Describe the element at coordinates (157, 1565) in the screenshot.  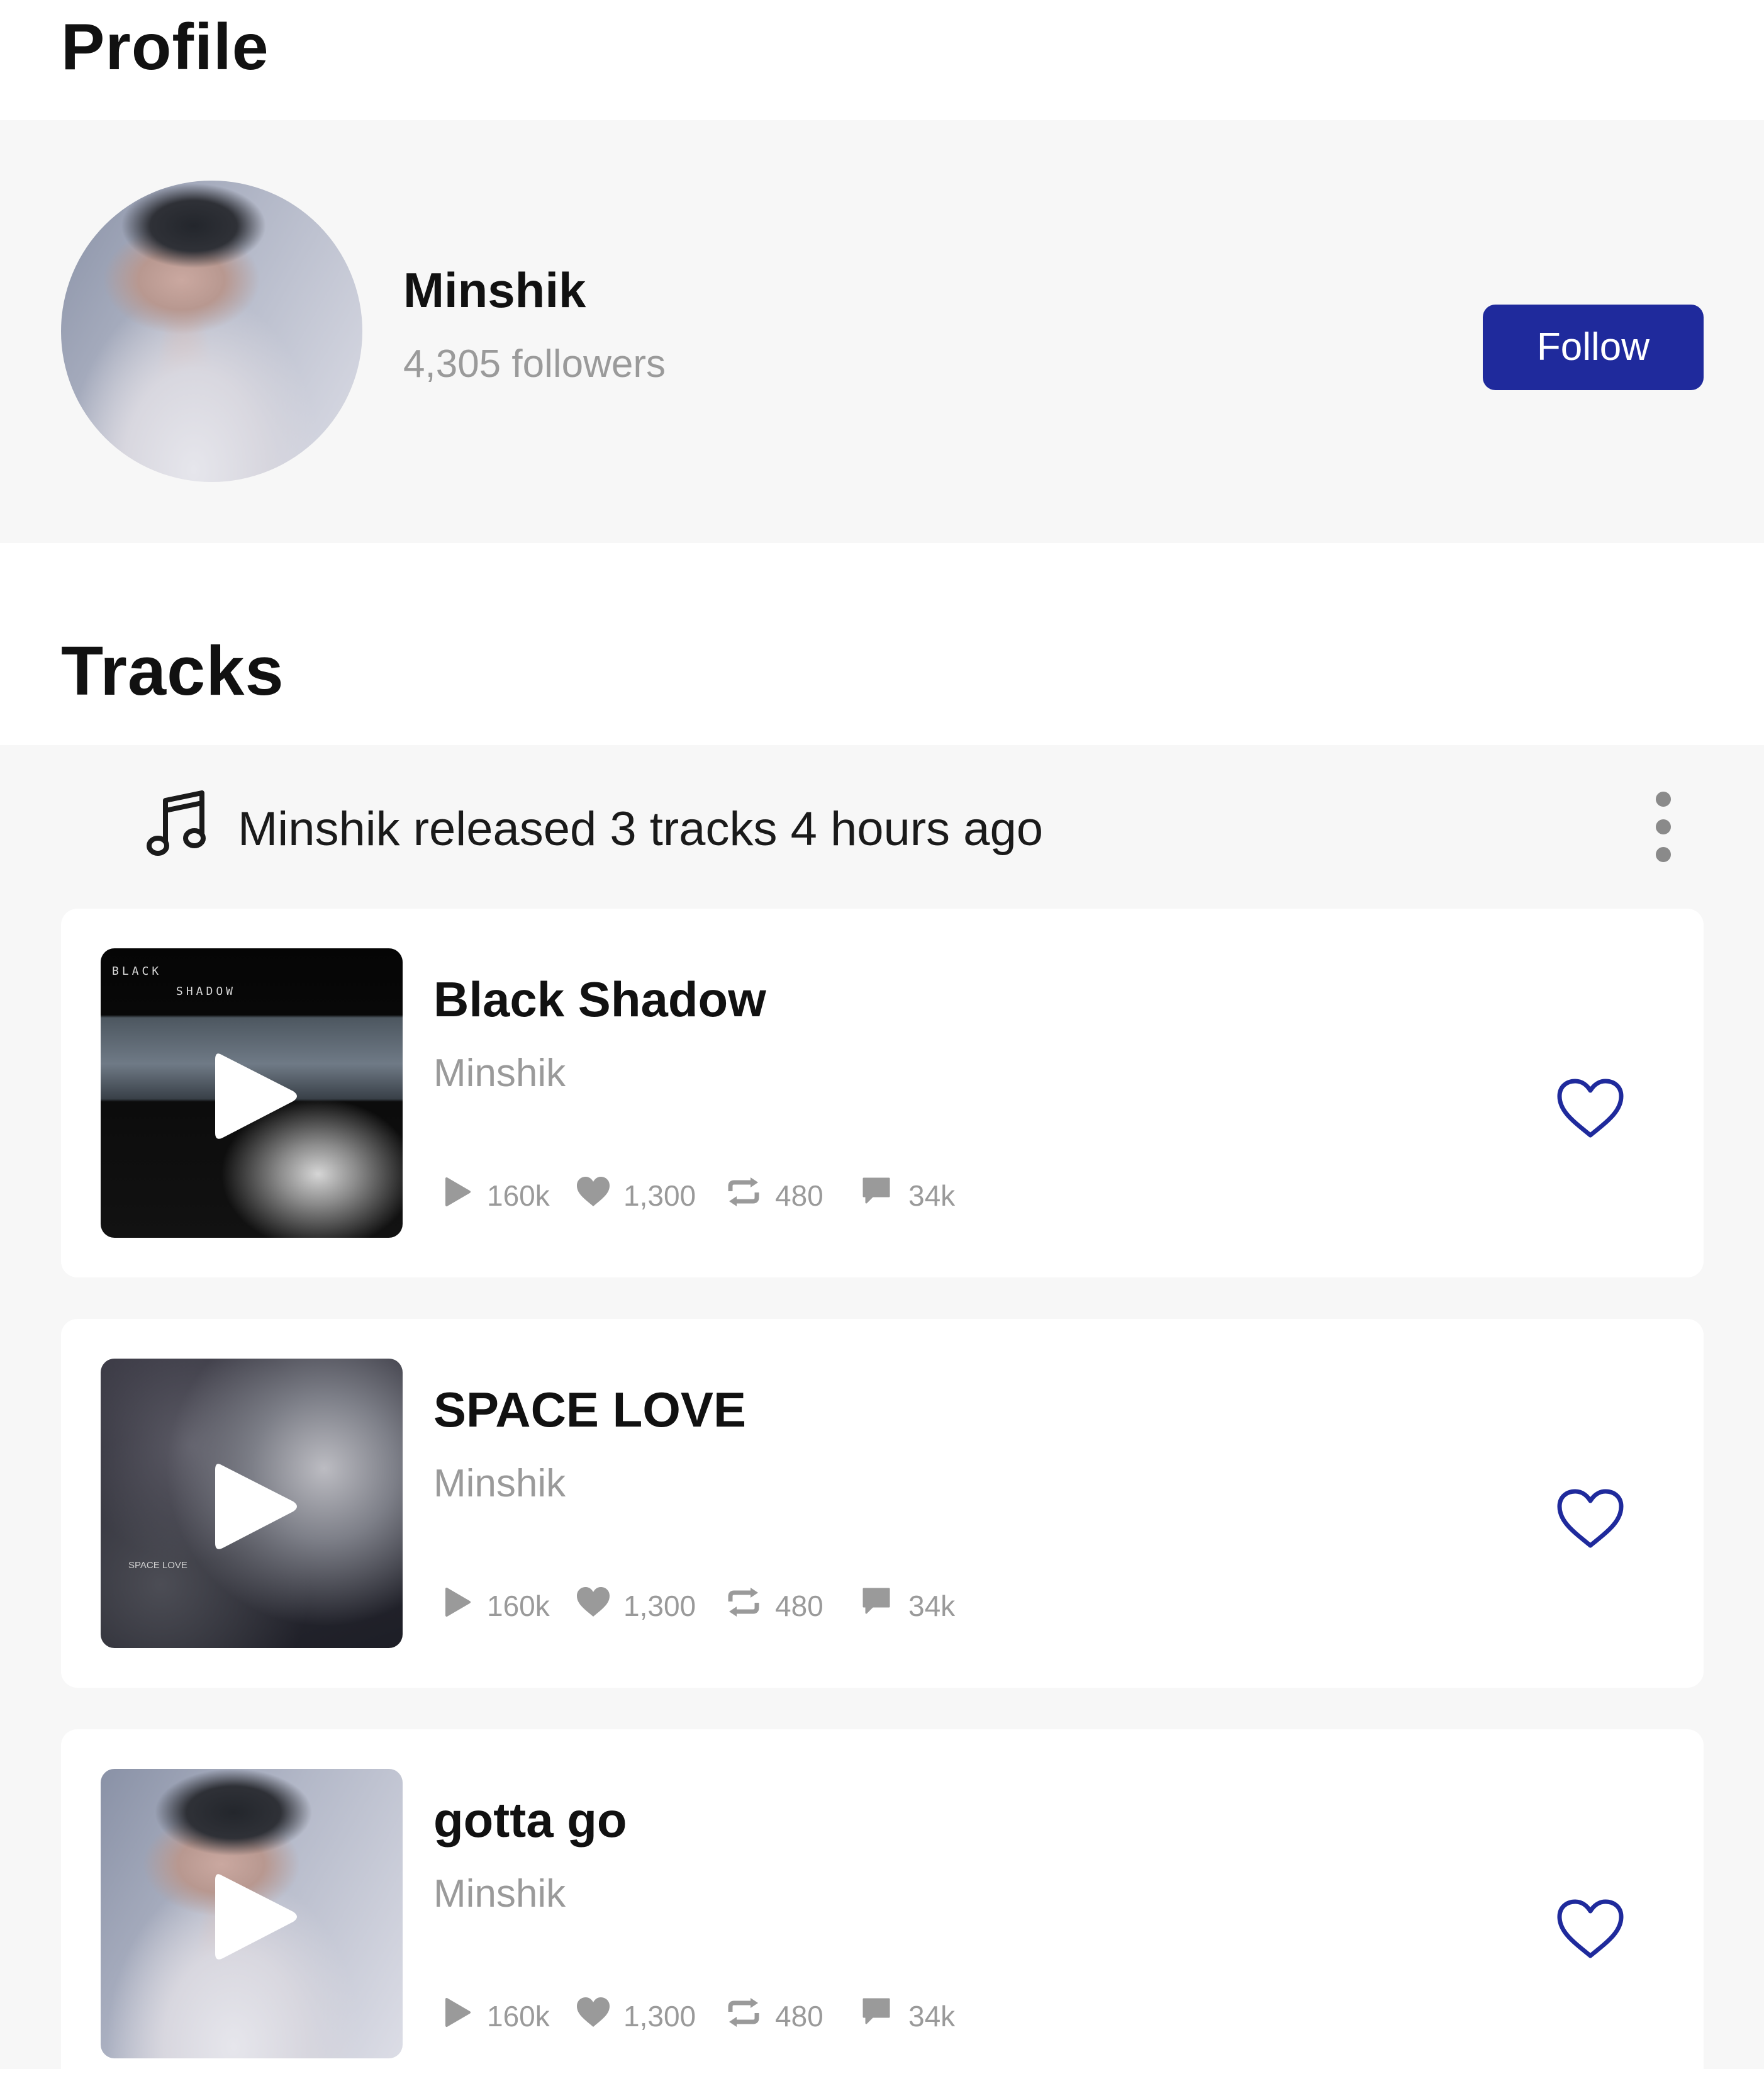
I see `cover-text: SPACE LOVE` at that location.